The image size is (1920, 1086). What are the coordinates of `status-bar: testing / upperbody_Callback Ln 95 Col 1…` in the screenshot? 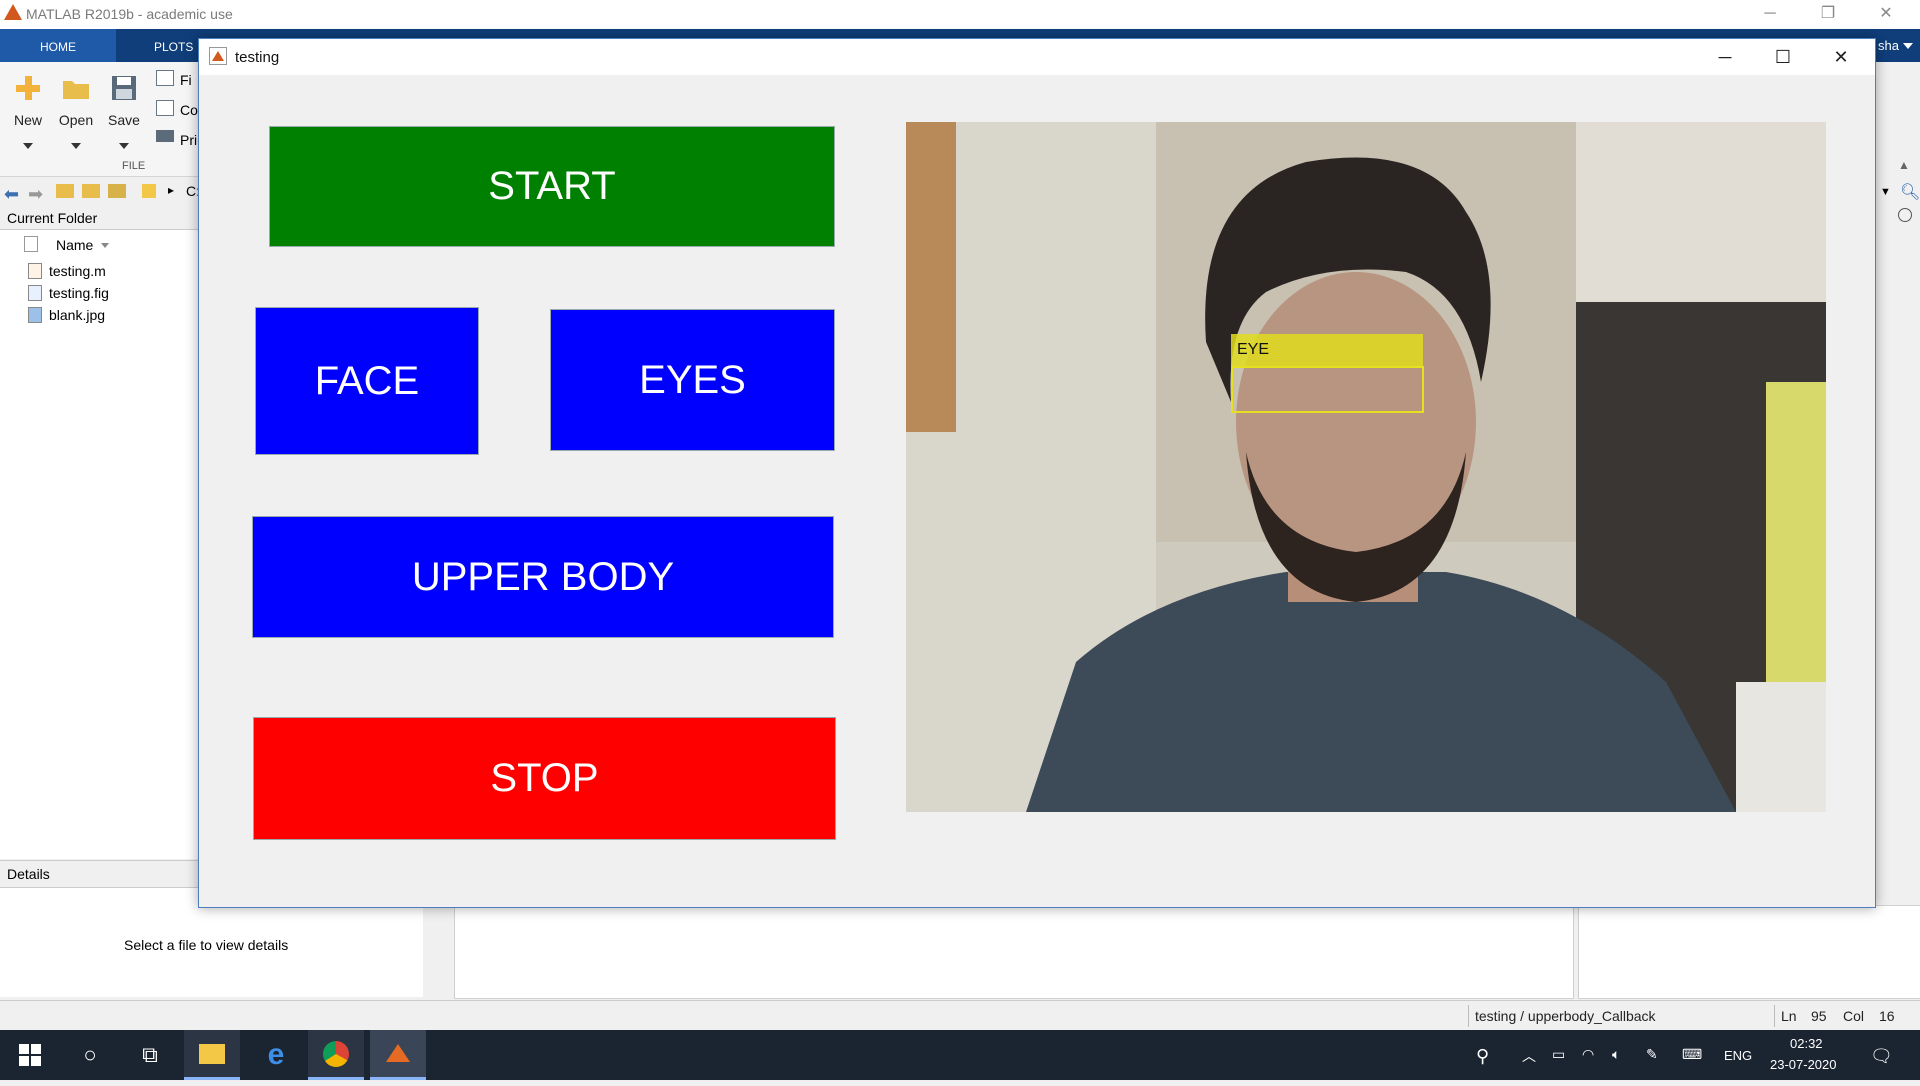 It's located at (960, 1015).